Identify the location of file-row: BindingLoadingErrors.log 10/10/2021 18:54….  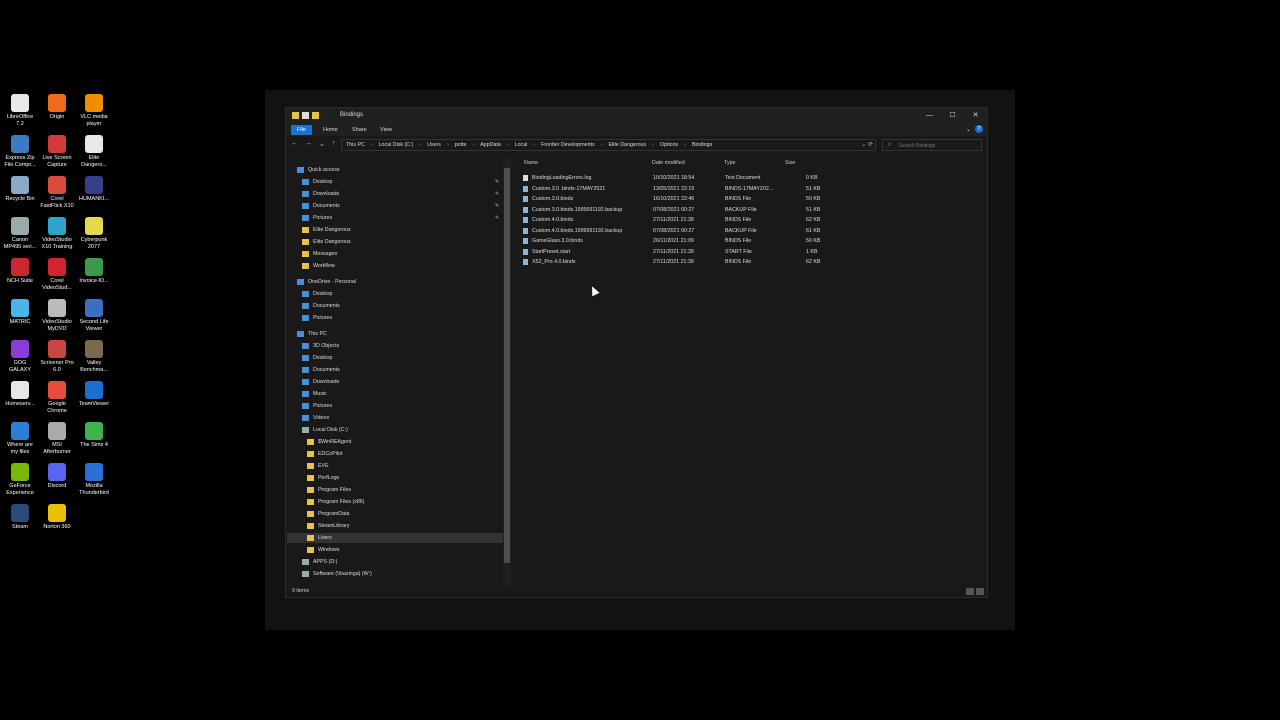
(673, 178).